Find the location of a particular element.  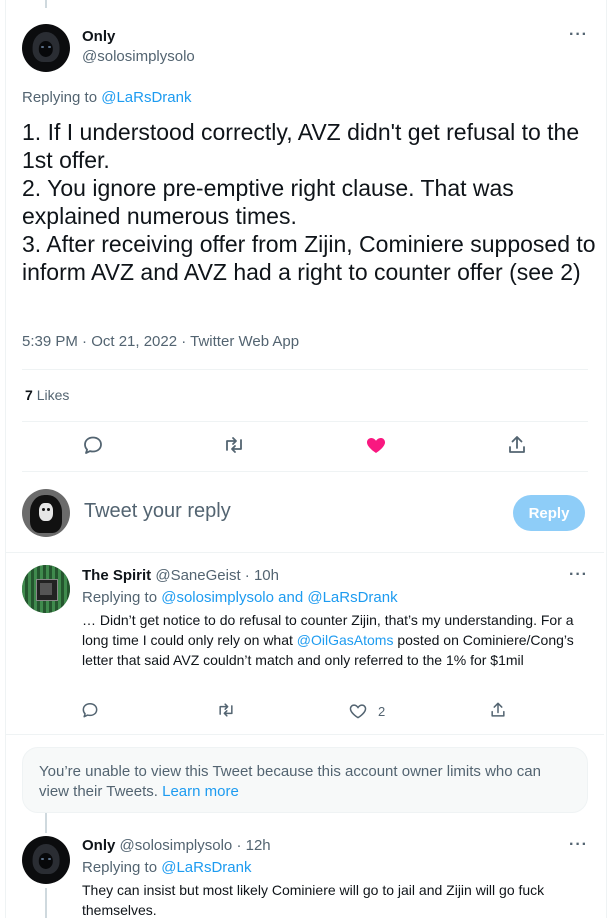

reply-time: · 10h is located at coordinates (262, 575).